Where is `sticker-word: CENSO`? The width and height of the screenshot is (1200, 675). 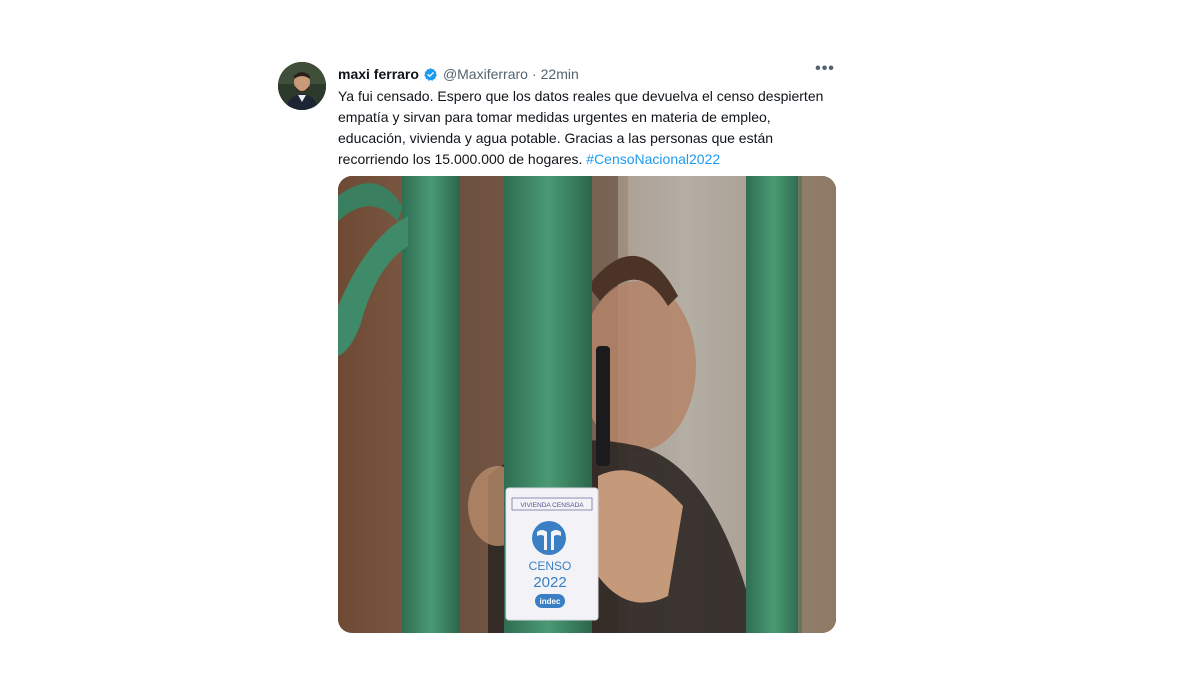
sticker-word: CENSO is located at coordinates (550, 566).